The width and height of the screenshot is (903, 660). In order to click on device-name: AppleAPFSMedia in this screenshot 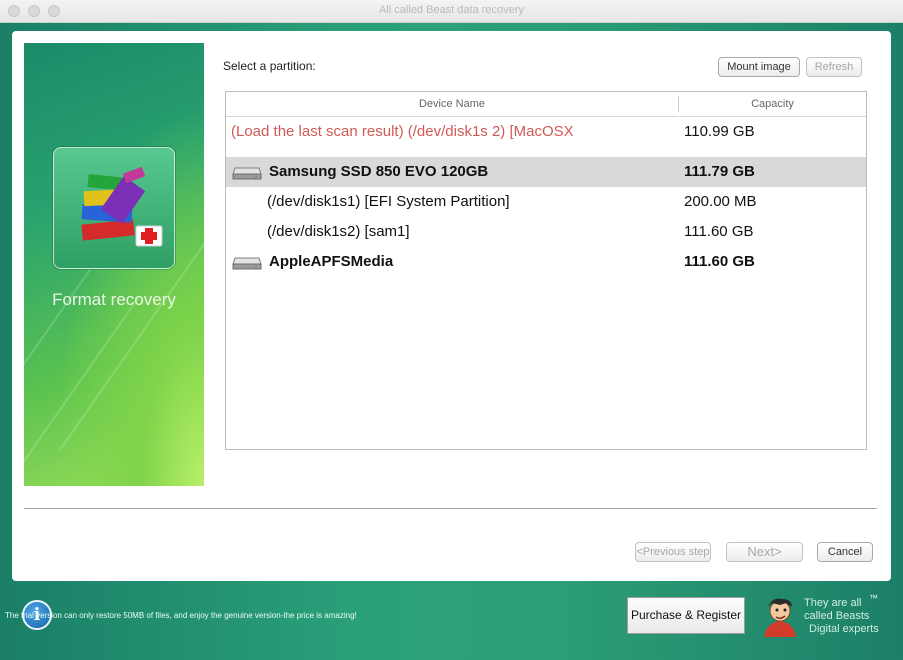, I will do `click(331, 261)`.